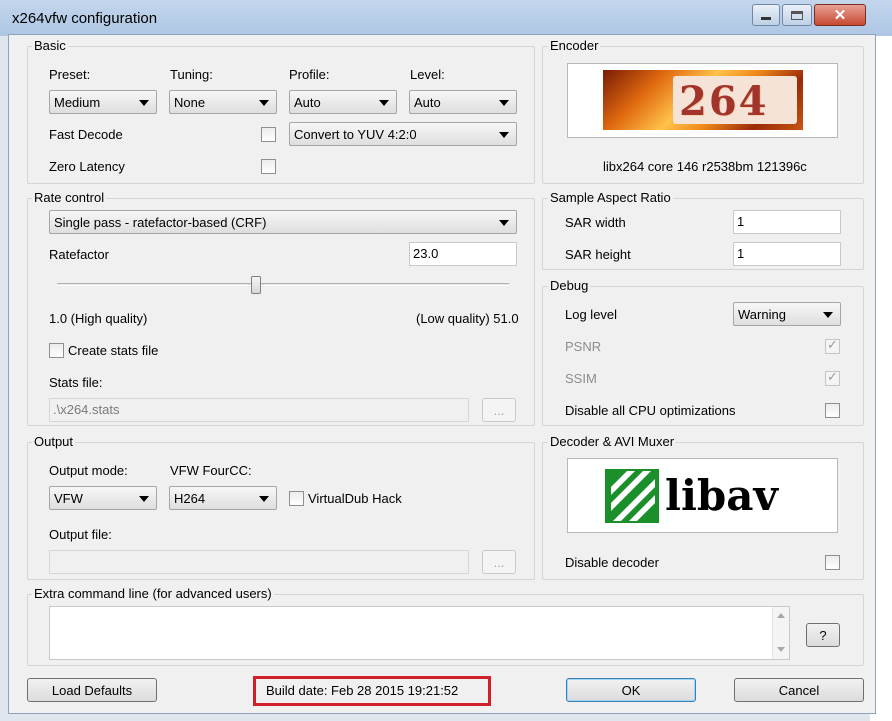 The image size is (892, 721). What do you see at coordinates (211, 470) in the screenshot?
I see `fourcc-label: VFW FourCC:` at bounding box center [211, 470].